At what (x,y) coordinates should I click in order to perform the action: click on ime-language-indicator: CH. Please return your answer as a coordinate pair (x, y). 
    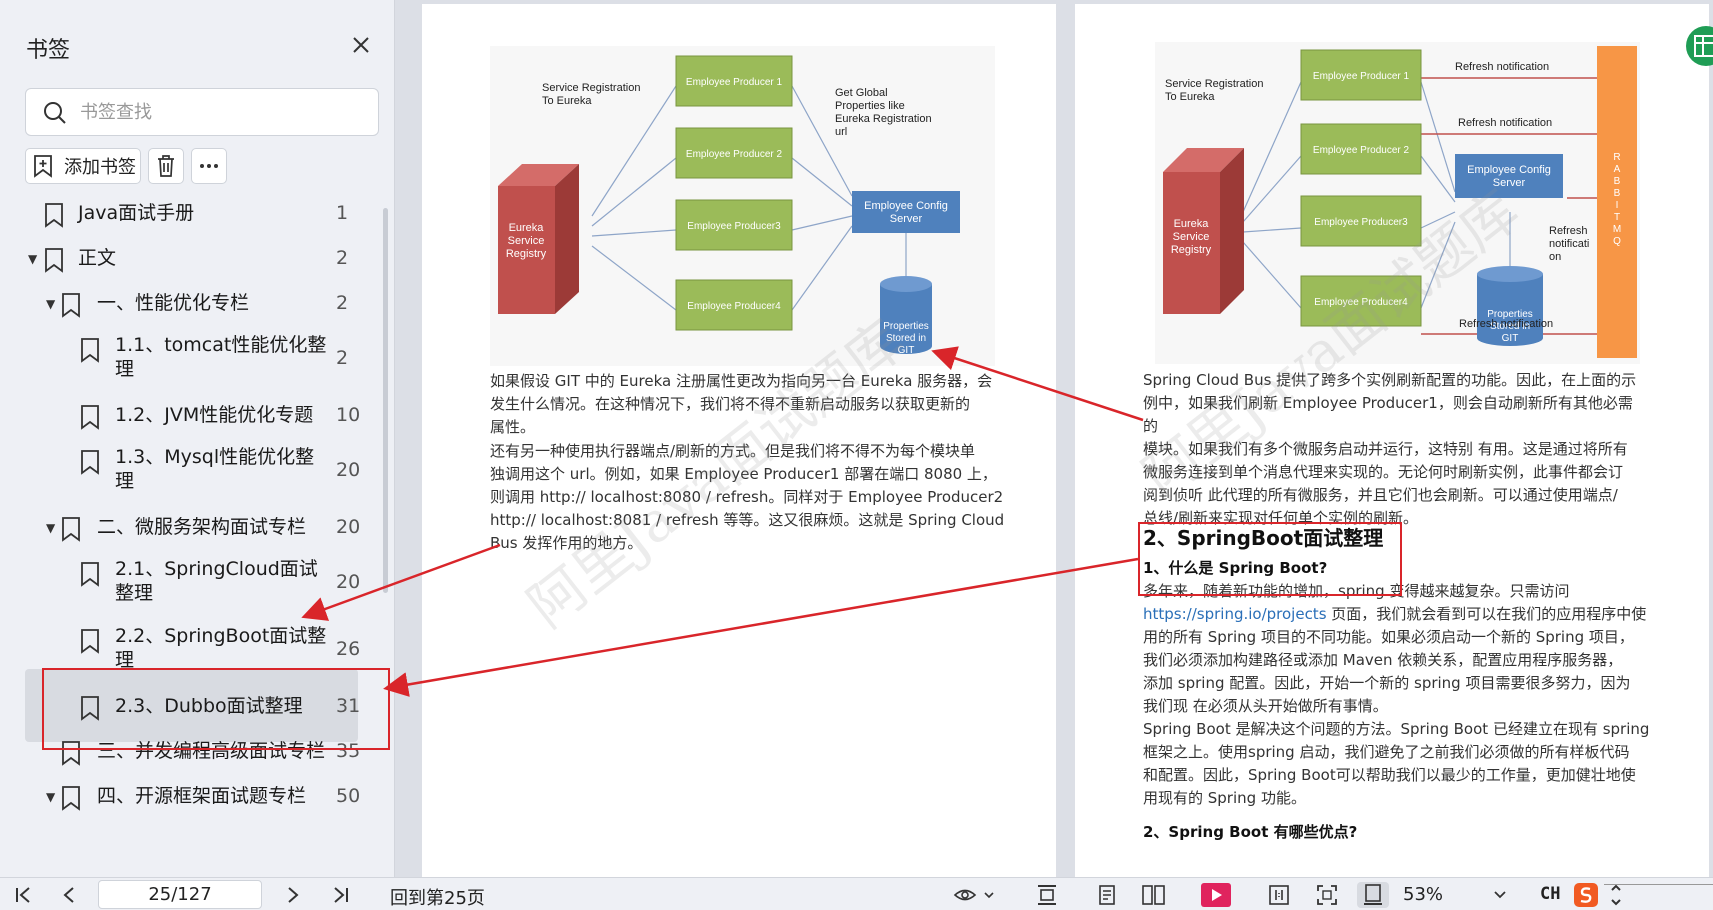
    Looking at the image, I should click on (1550, 894).